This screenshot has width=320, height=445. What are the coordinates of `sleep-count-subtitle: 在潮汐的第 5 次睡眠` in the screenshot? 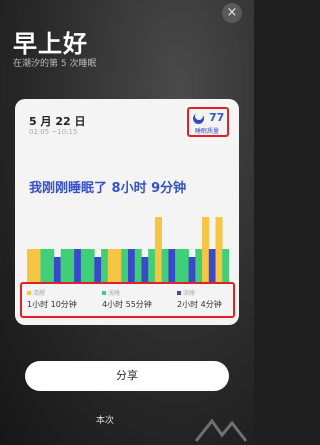 It's located at (55, 64).